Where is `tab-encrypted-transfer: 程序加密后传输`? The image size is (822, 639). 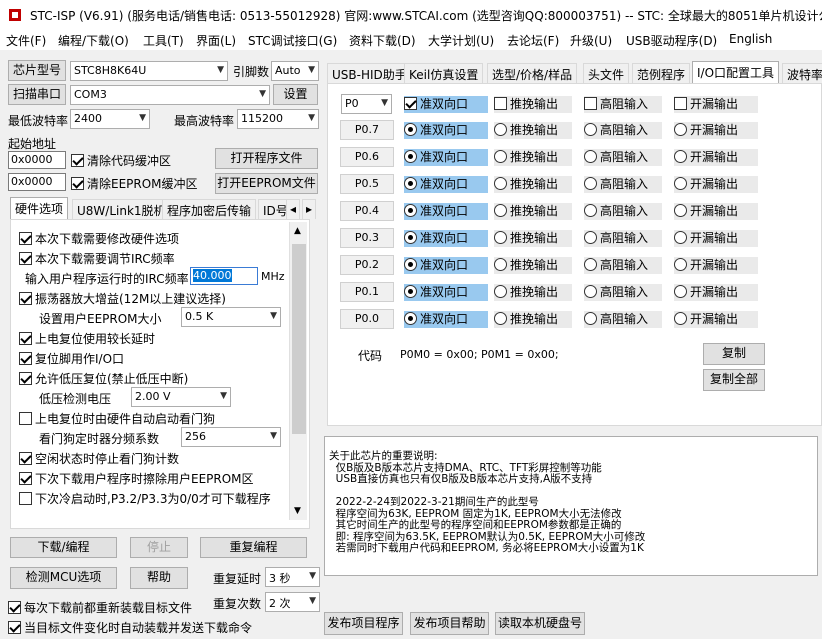 tab-encrypted-transfer: 程序加密后传输 is located at coordinates (209, 209).